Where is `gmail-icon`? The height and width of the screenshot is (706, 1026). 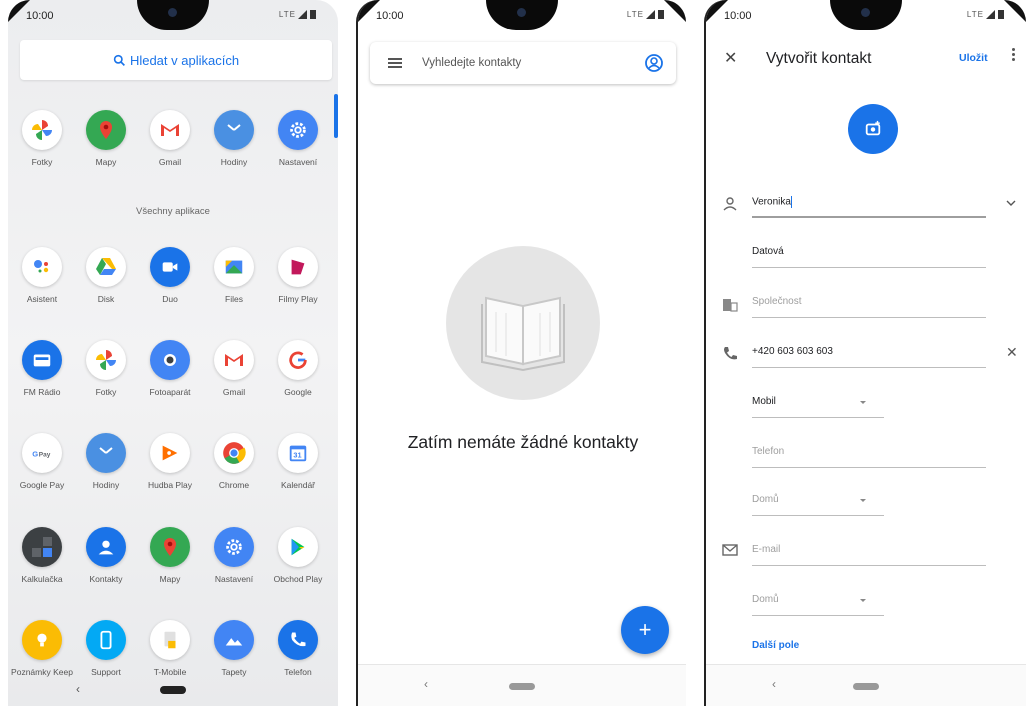
gmail-icon is located at coordinates (170, 130).